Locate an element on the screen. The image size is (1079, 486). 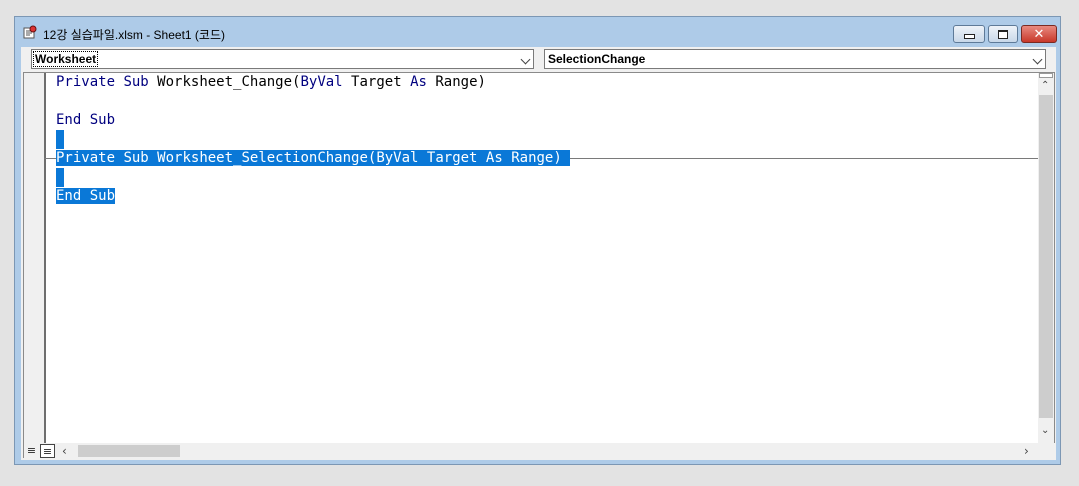
scroll-right-icon: › is located at coordinates (1026, 451).